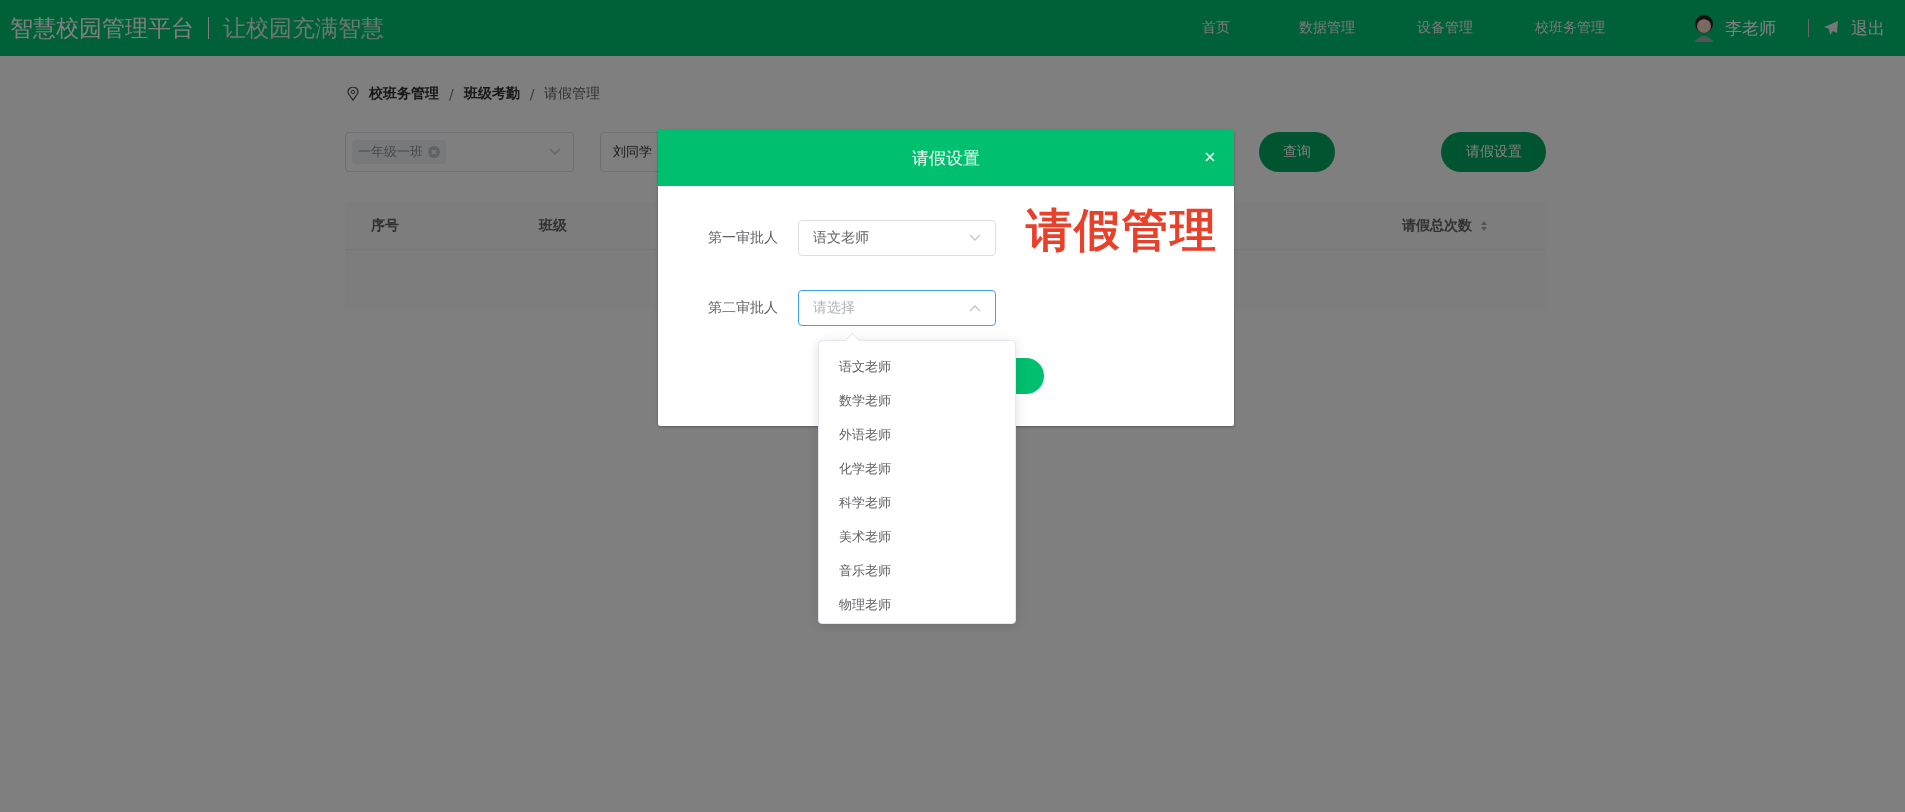 The image size is (1905, 812). What do you see at coordinates (946, 158) in the screenshot?
I see `dialog-title: 请假设置` at bounding box center [946, 158].